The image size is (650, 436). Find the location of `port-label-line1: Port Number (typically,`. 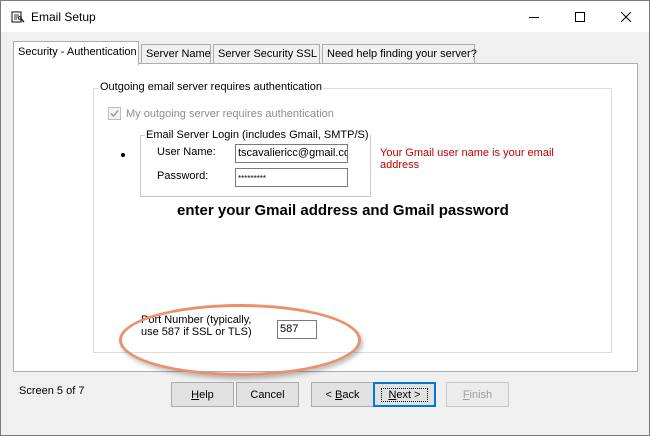

port-label-line1: Port Number (typically, is located at coordinates (196, 320).